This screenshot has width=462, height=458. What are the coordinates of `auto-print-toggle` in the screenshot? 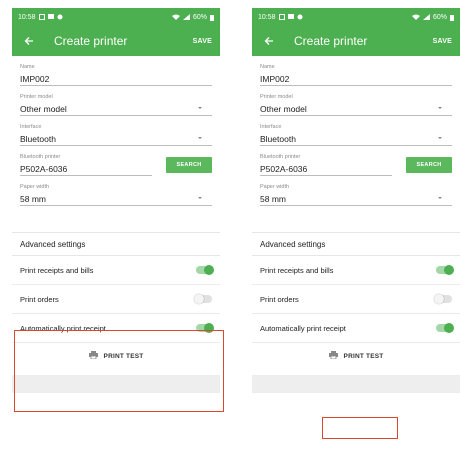 It's located at (445, 328).